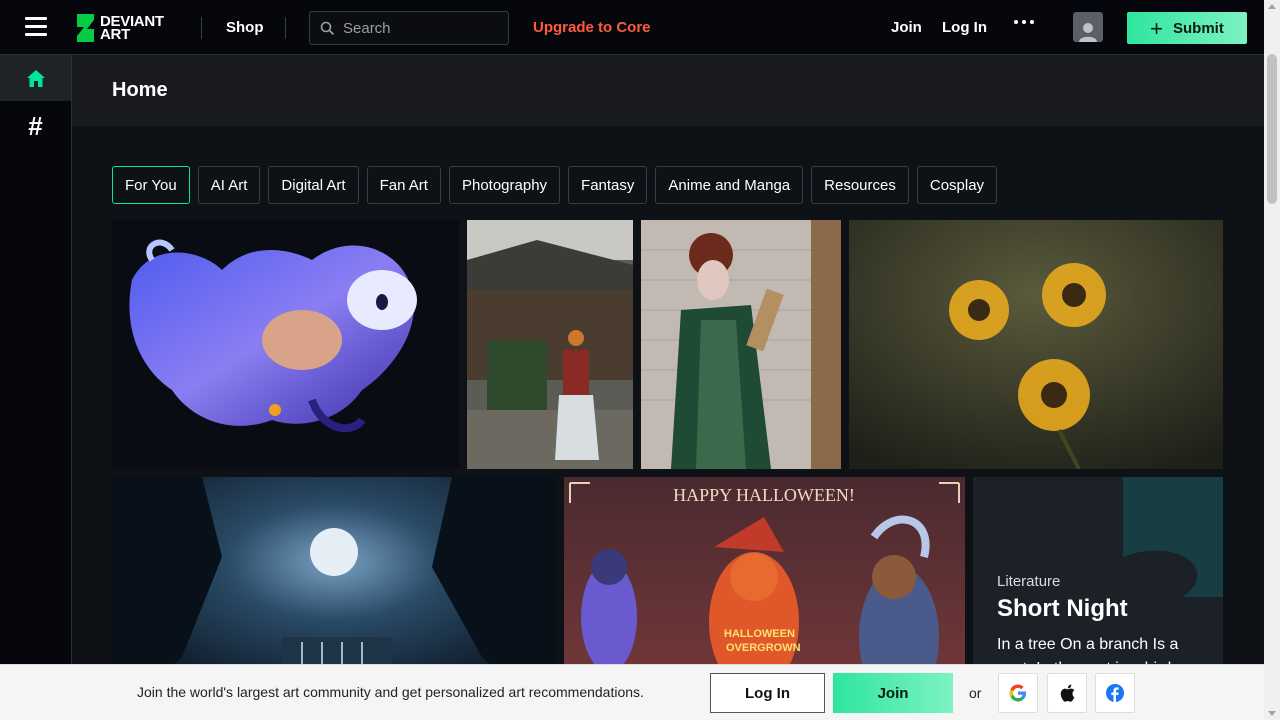 Image resolution: width=1280 pixels, height=720 pixels. I want to click on tab-resources: Resources, so click(860, 185).